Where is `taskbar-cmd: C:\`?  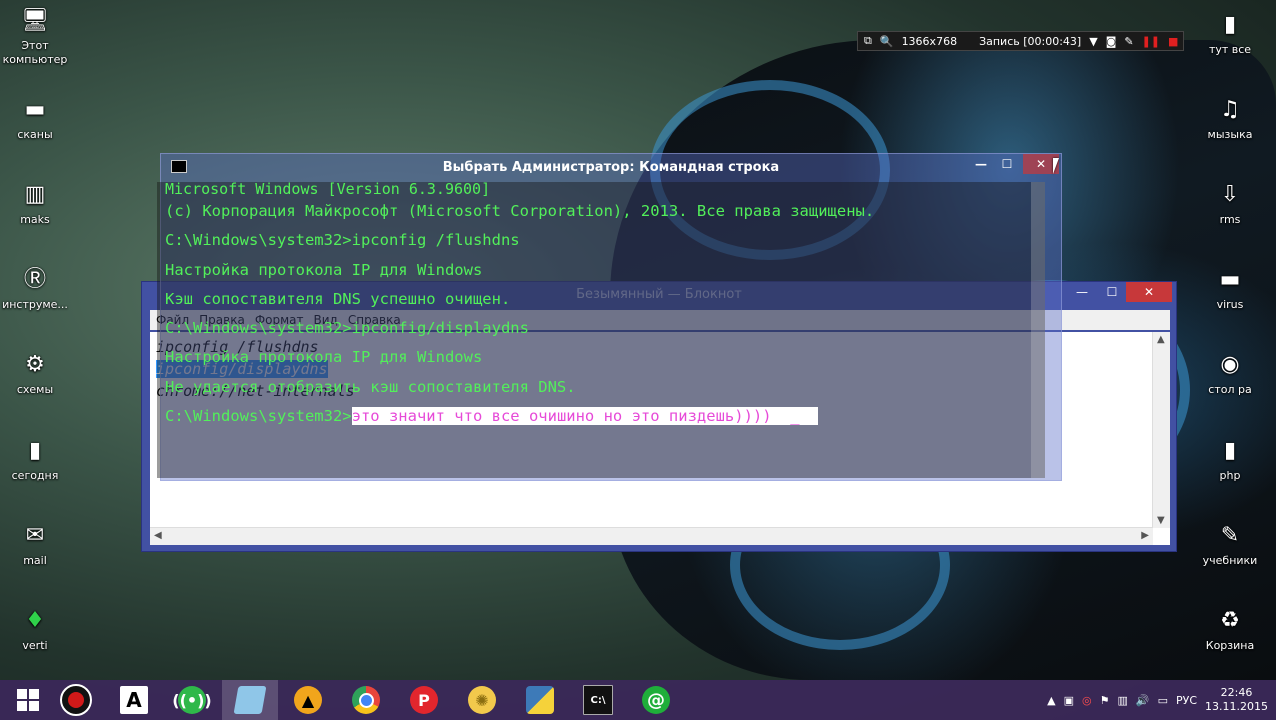 taskbar-cmd: C:\ is located at coordinates (598, 700).